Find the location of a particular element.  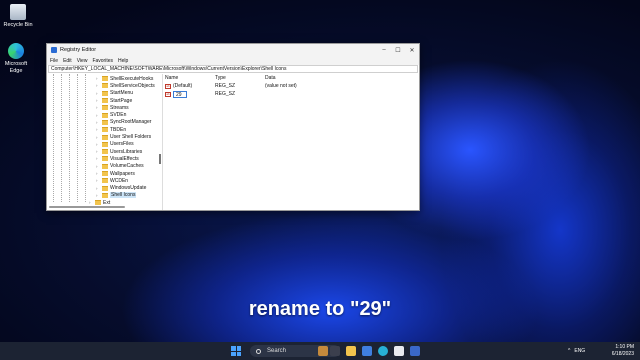

language-indicator: ENG is located at coordinates (579, 351).